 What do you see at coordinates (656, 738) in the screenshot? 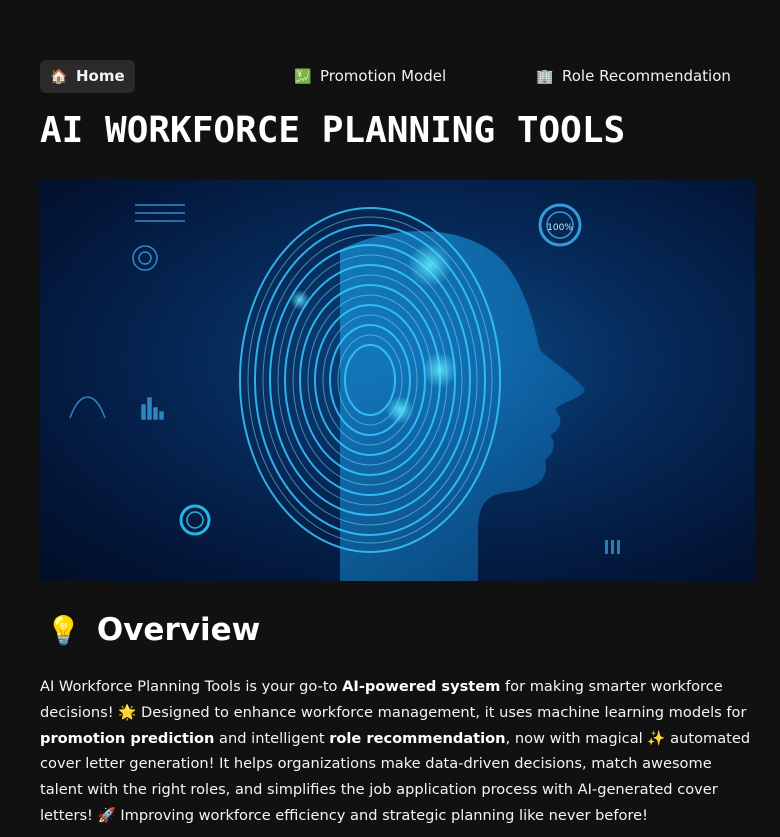
I see `sparkles-icon: ✨` at bounding box center [656, 738].